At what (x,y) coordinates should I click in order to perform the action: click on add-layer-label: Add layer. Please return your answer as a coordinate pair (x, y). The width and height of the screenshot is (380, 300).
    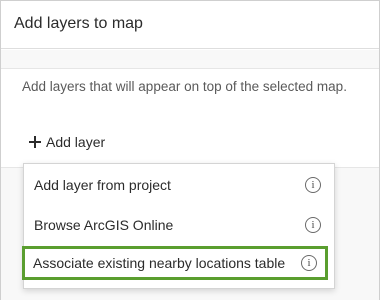
    Looking at the image, I should click on (76, 142).